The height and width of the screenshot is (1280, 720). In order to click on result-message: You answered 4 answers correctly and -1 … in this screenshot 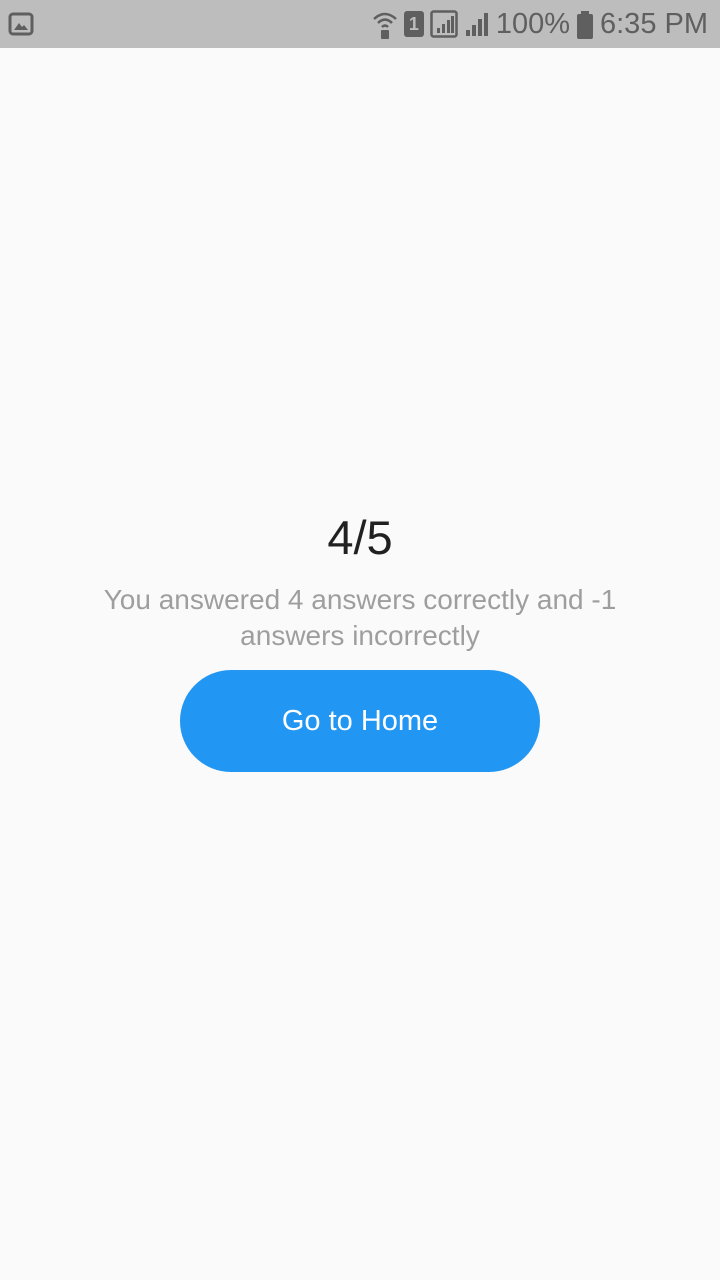, I will do `click(360, 617)`.